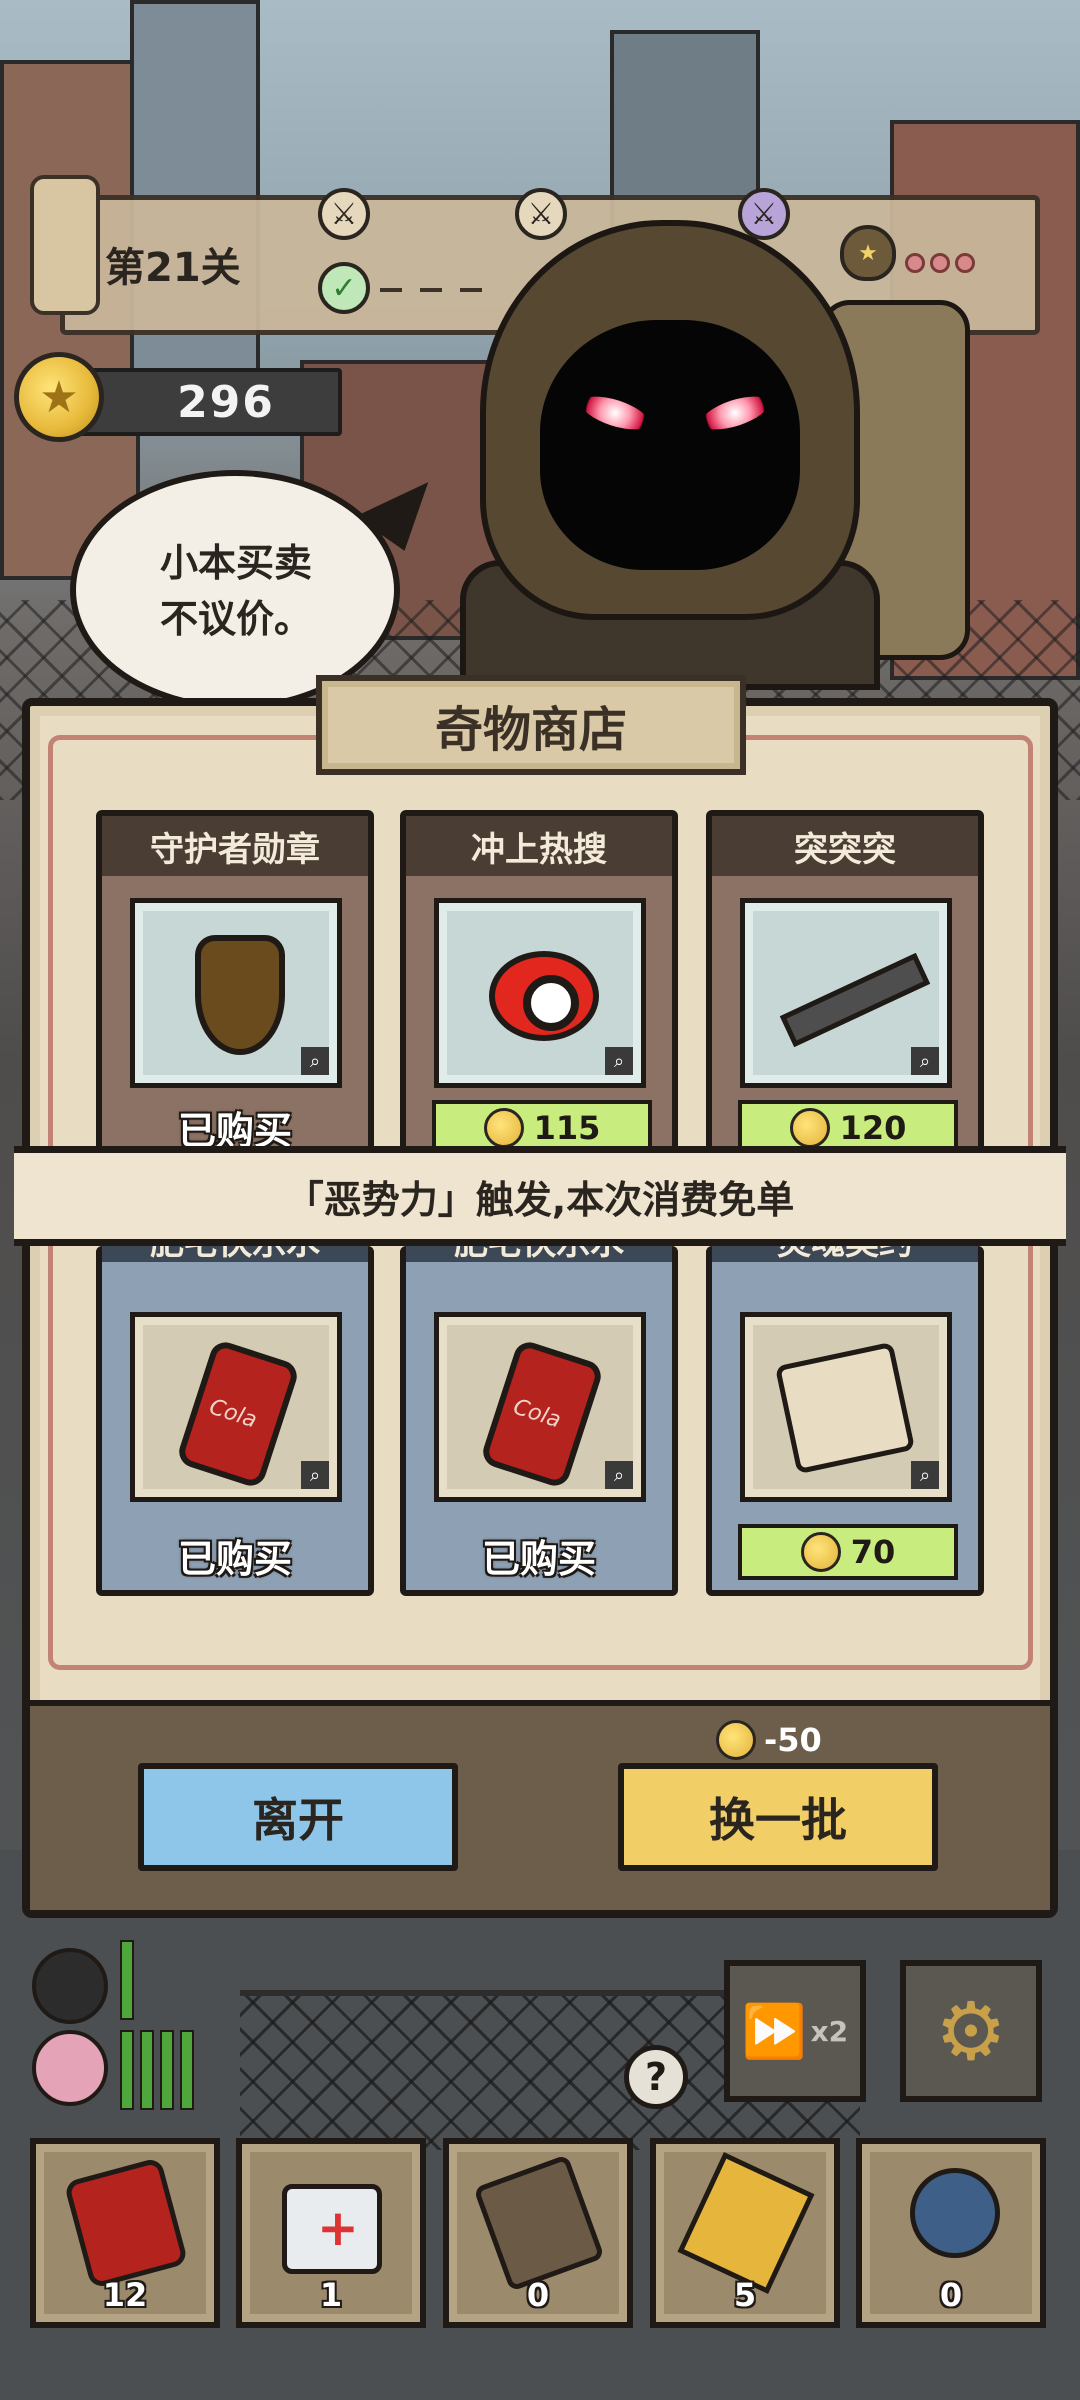 The height and width of the screenshot is (2400, 1080). Describe the element at coordinates (235, 846) in the screenshot. I see `item-name: 守护者勋章` at that location.